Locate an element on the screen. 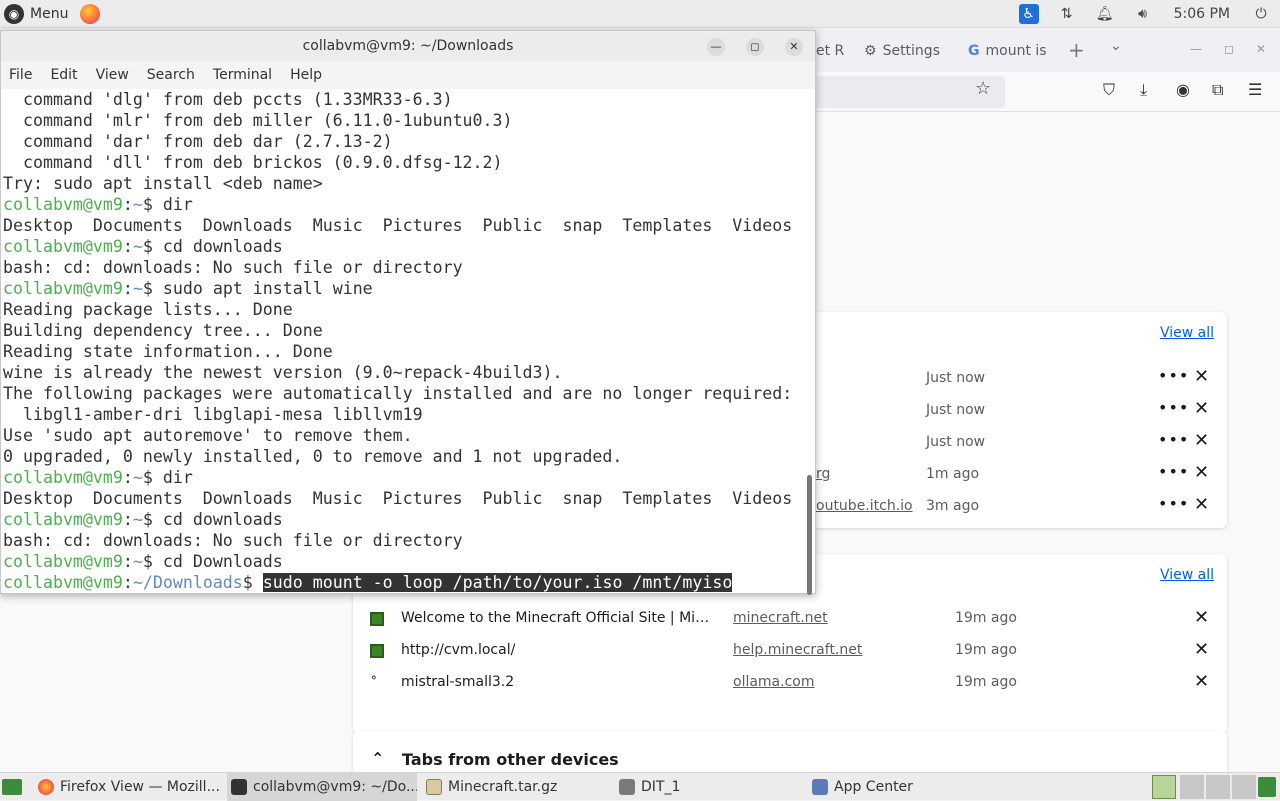 The width and height of the screenshot is (1280, 801). terminal-line: collabvm@vm9:~$ sudo apt install wine is located at coordinates (188, 288).